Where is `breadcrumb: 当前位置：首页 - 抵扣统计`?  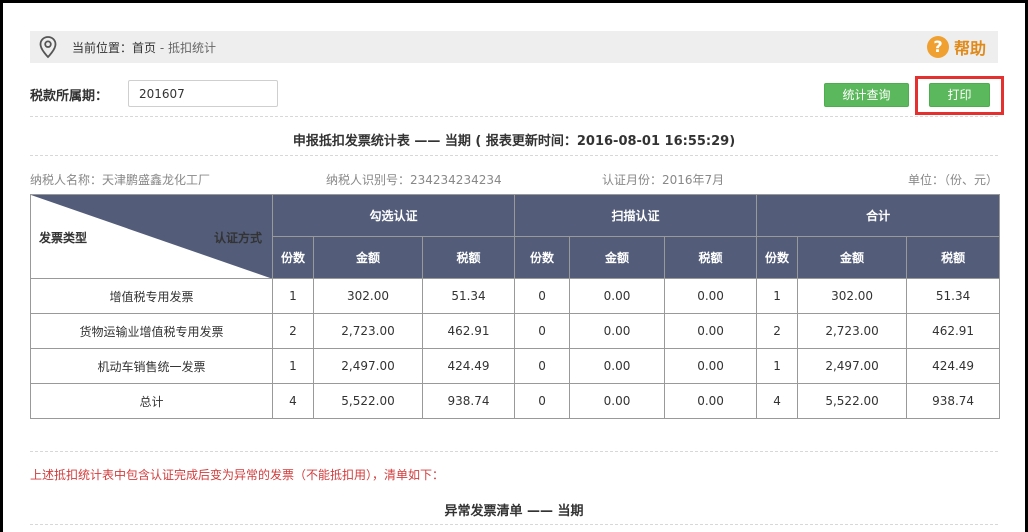 breadcrumb: 当前位置：首页 - 抵扣统计 is located at coordinates (144, 47).